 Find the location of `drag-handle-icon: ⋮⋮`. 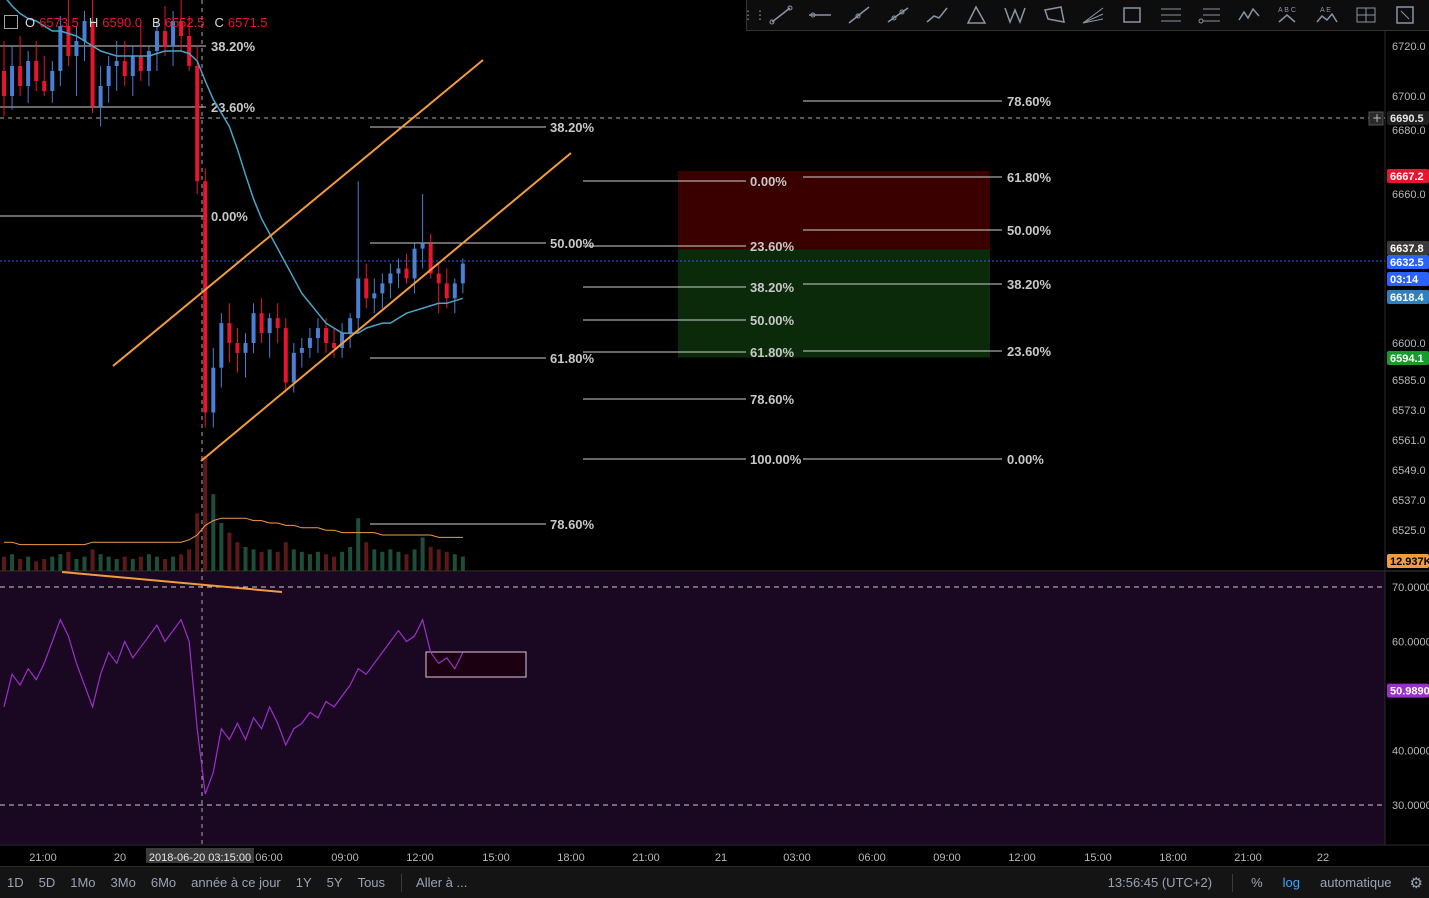

drag-handle-icon: ⋮⋮ is located at coordinates (754, 15).